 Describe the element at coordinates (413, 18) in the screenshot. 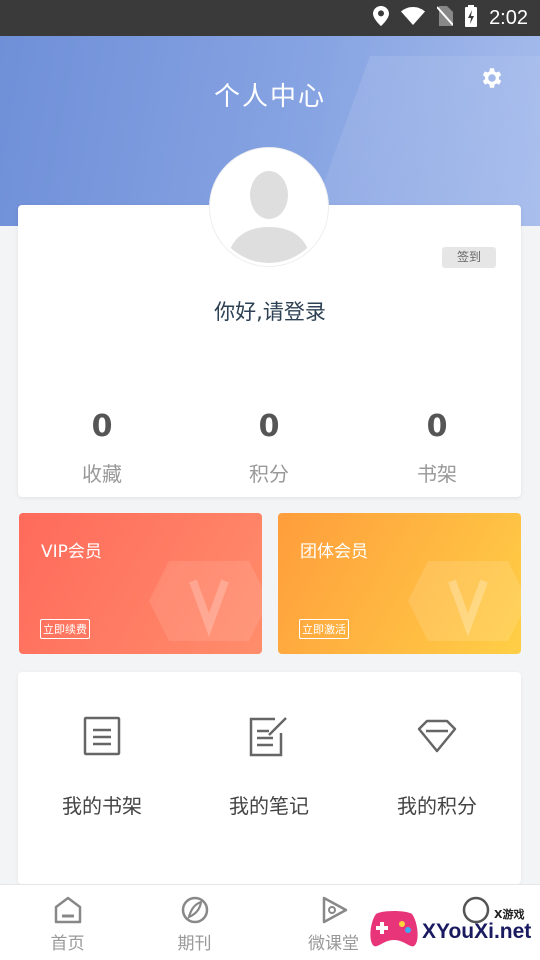

I see `wifi-icon` at that location.